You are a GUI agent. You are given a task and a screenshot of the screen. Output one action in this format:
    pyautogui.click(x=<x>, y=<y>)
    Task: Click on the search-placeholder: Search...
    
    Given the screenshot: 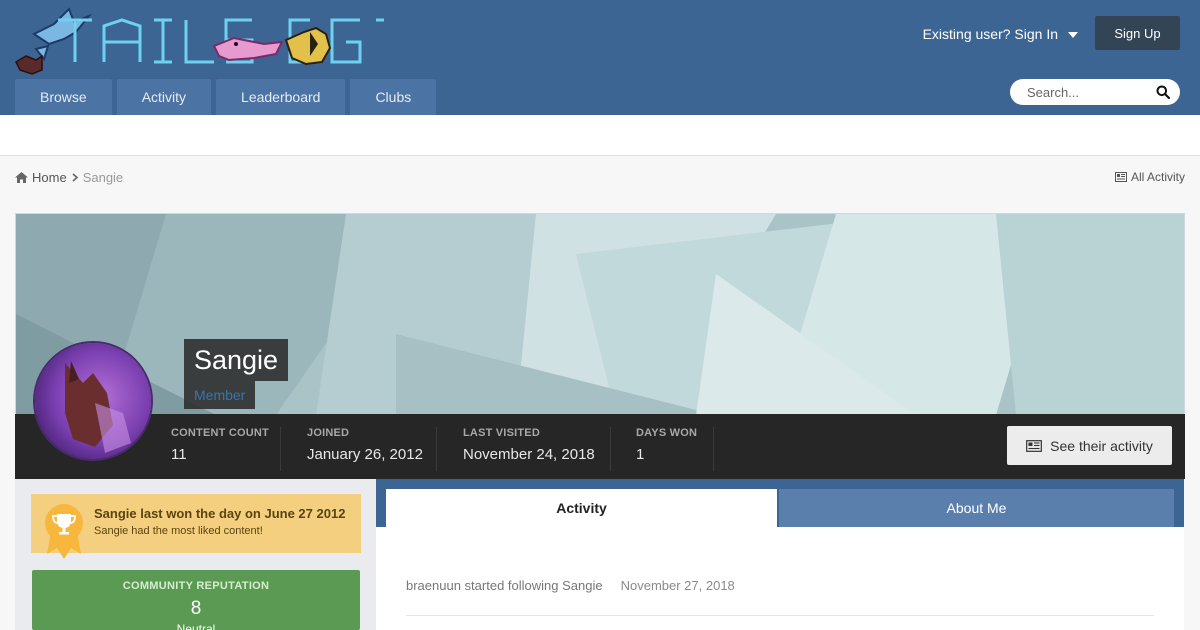 What is the action you would take?
    pyautogui.click(x=1053, y=92)
    